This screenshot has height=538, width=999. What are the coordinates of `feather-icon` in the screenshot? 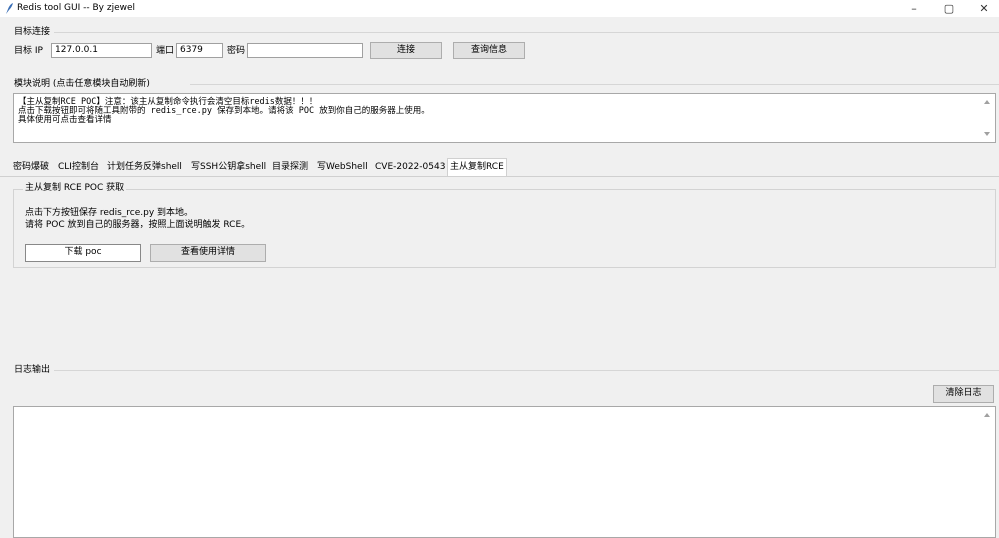 It's located at (9, 8).